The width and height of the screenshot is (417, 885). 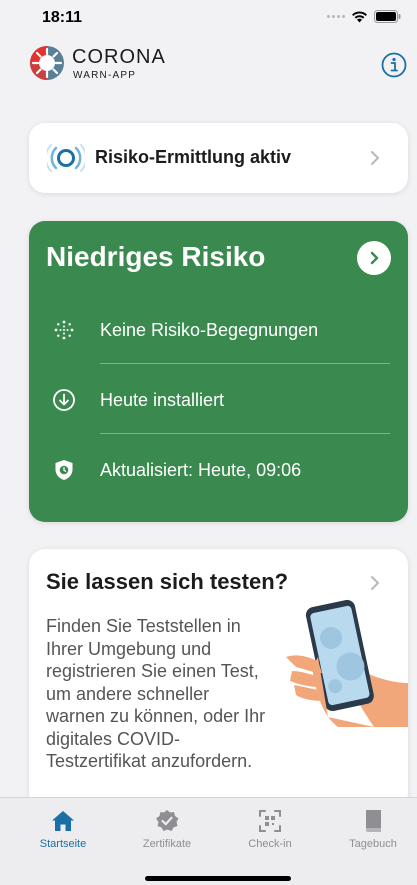 I want to click on signal-icon, so click(x=336, y=16).